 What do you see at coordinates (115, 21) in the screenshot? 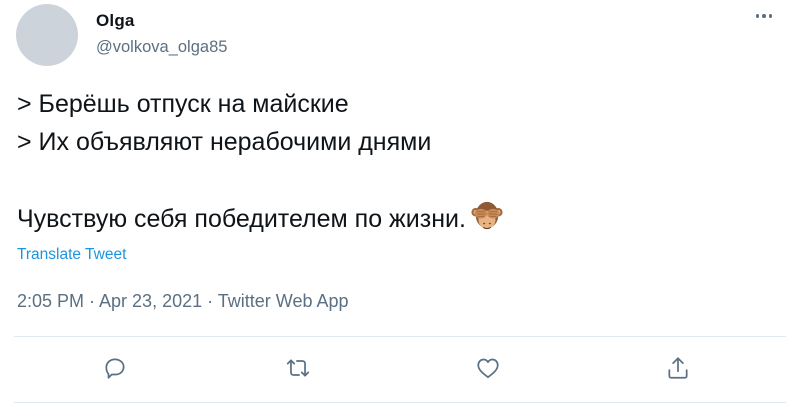
I see `display-name: Olga` at bounding box center [115, 21].